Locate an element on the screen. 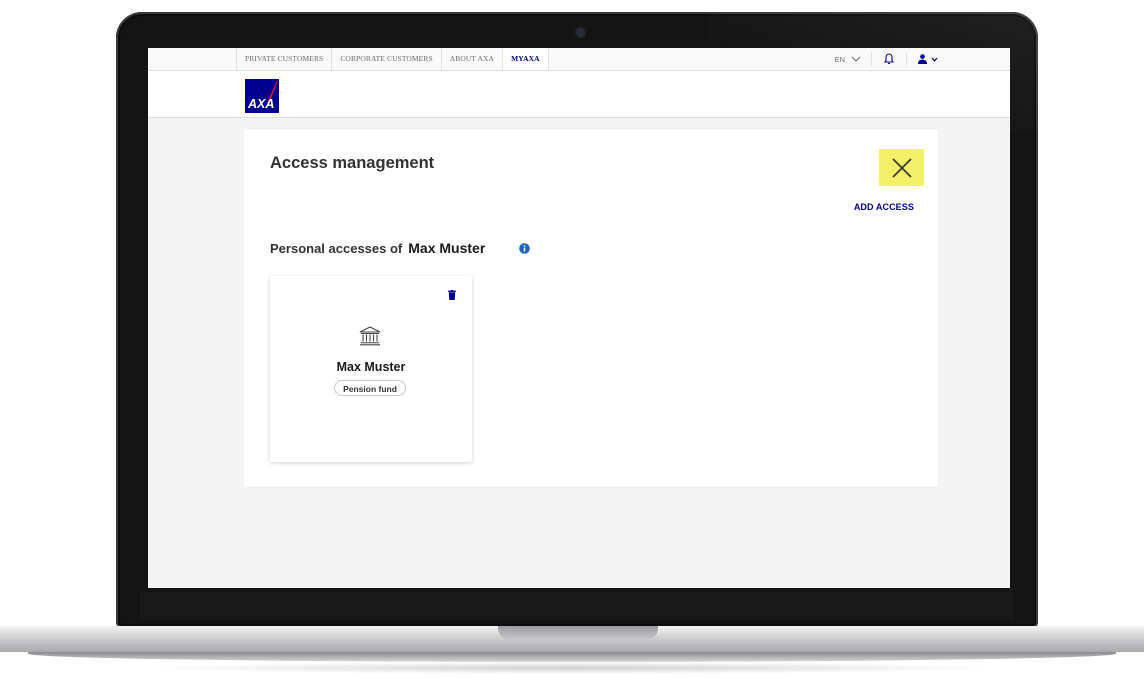  laptop-base-edge is located at coordinates (572, 657).